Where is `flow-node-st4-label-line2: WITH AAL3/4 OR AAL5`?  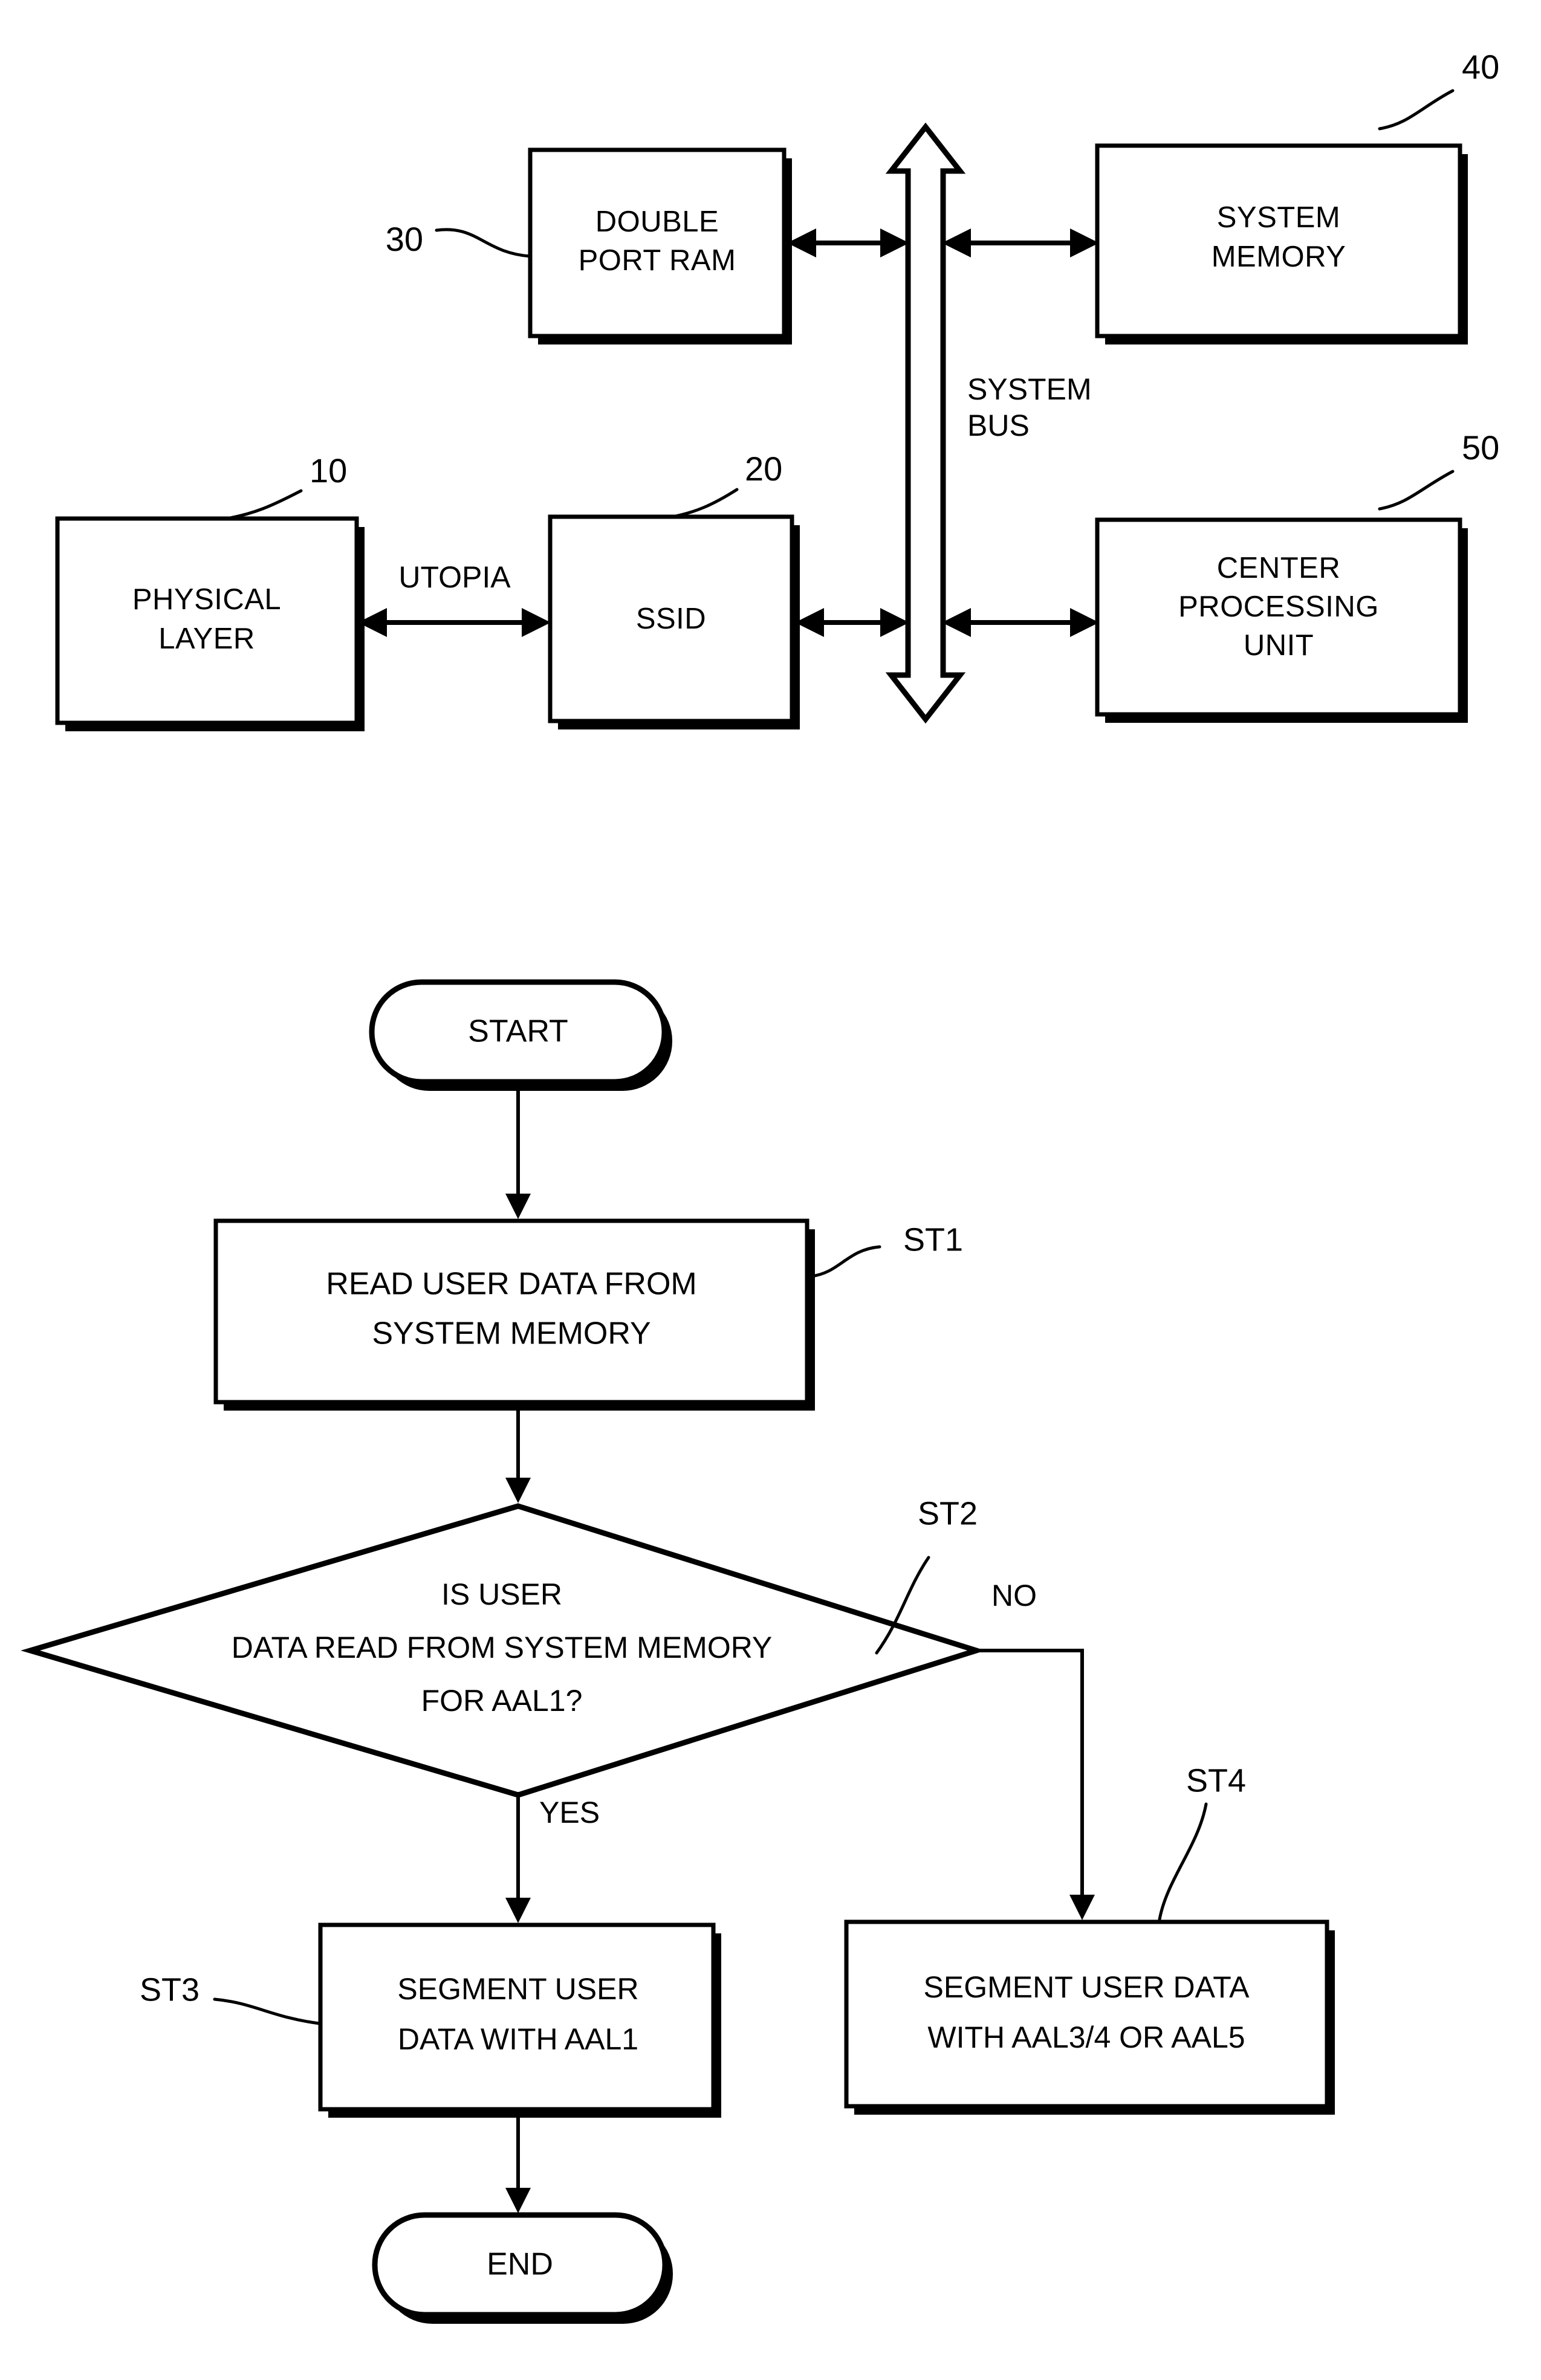 flow-node-st4-label-line2: WITH AAL3/4 OR AAL5 is located at coordinates (1086, 2037).